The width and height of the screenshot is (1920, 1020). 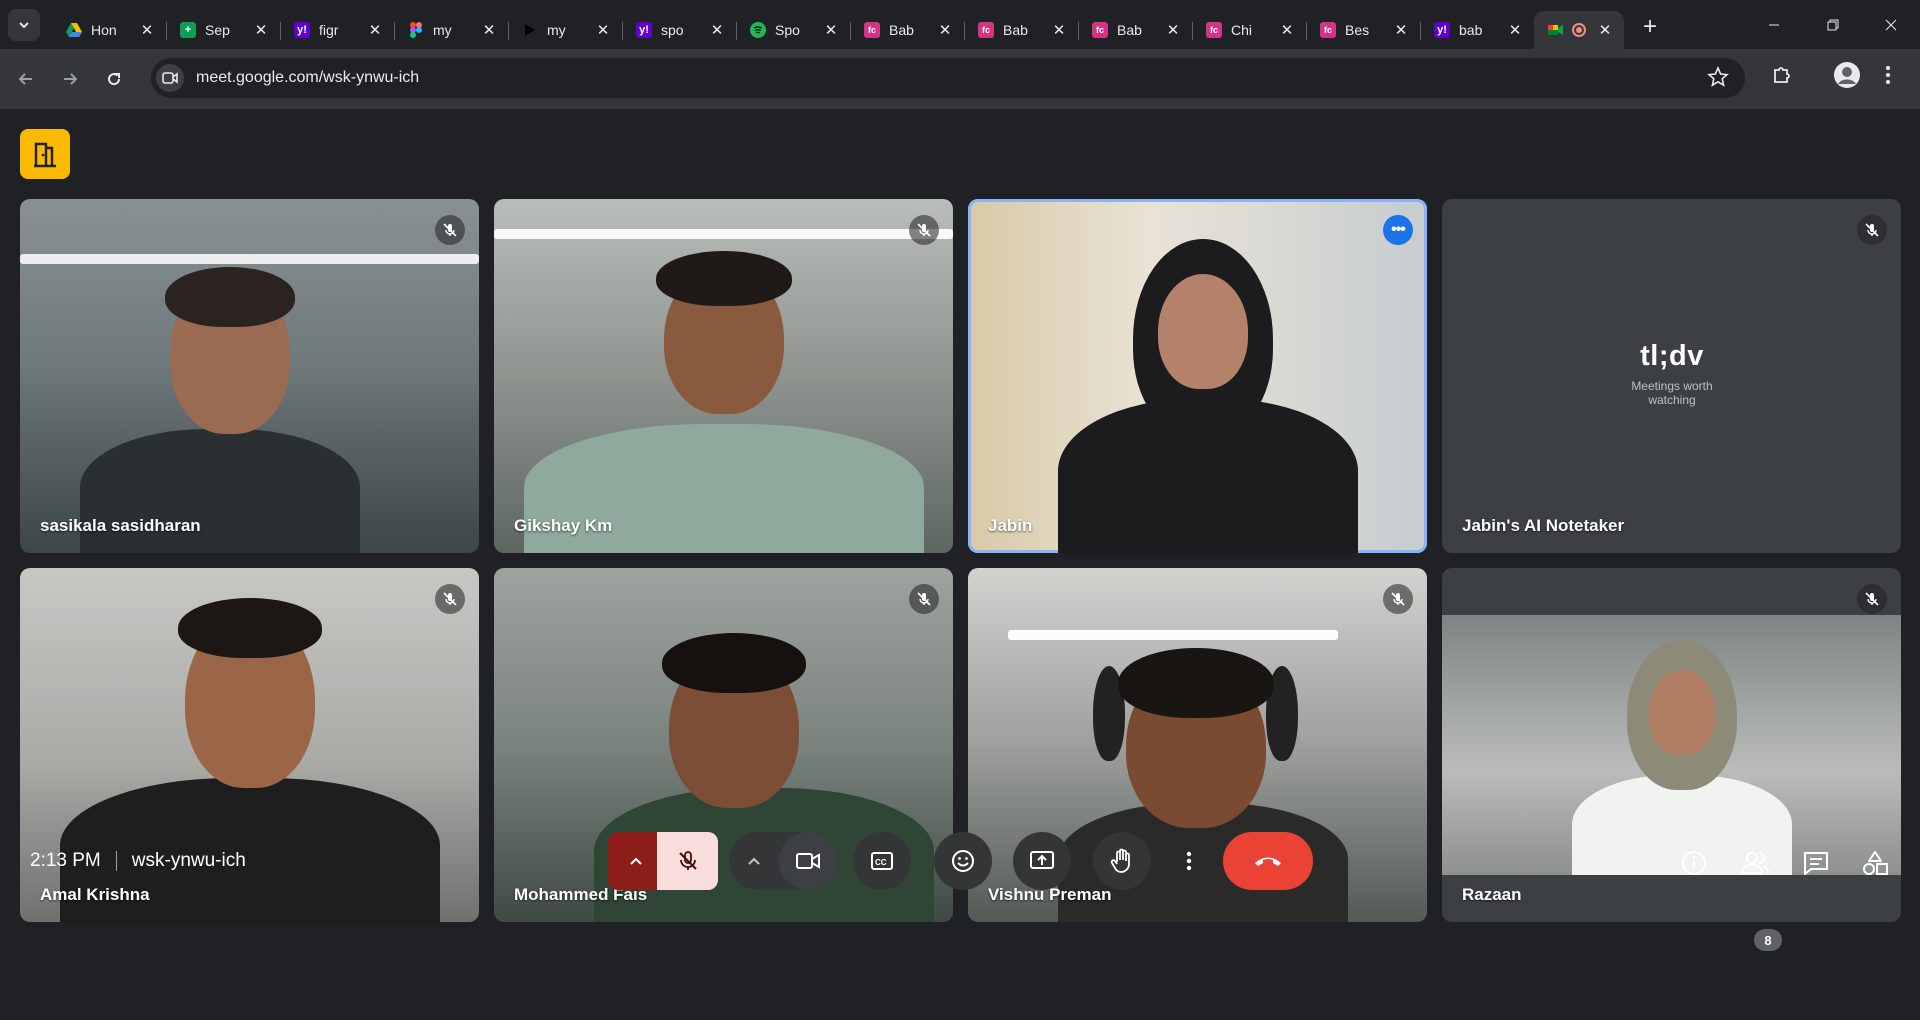 I want to click on people-button, so click(x=1755, y=863).